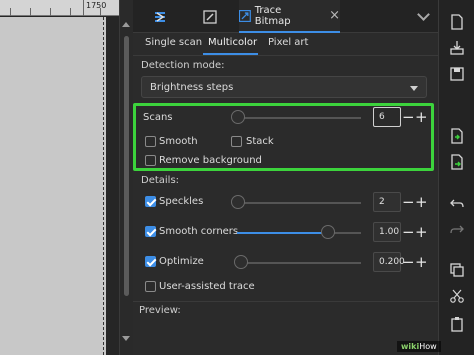  I want to click on edit-icon, so click(210, 16).